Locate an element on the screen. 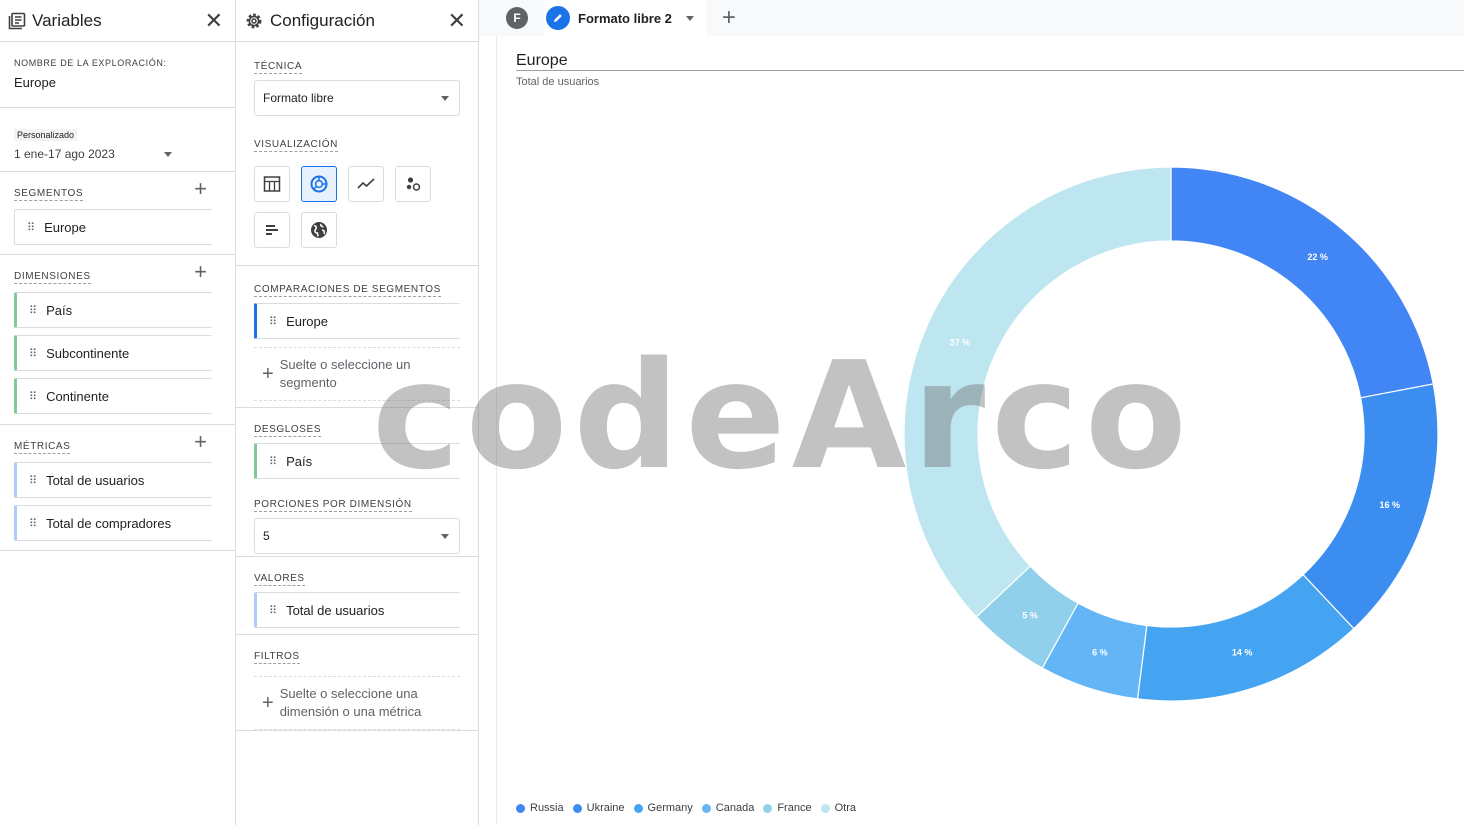  viz-grid is located at coordinates (366, 207).